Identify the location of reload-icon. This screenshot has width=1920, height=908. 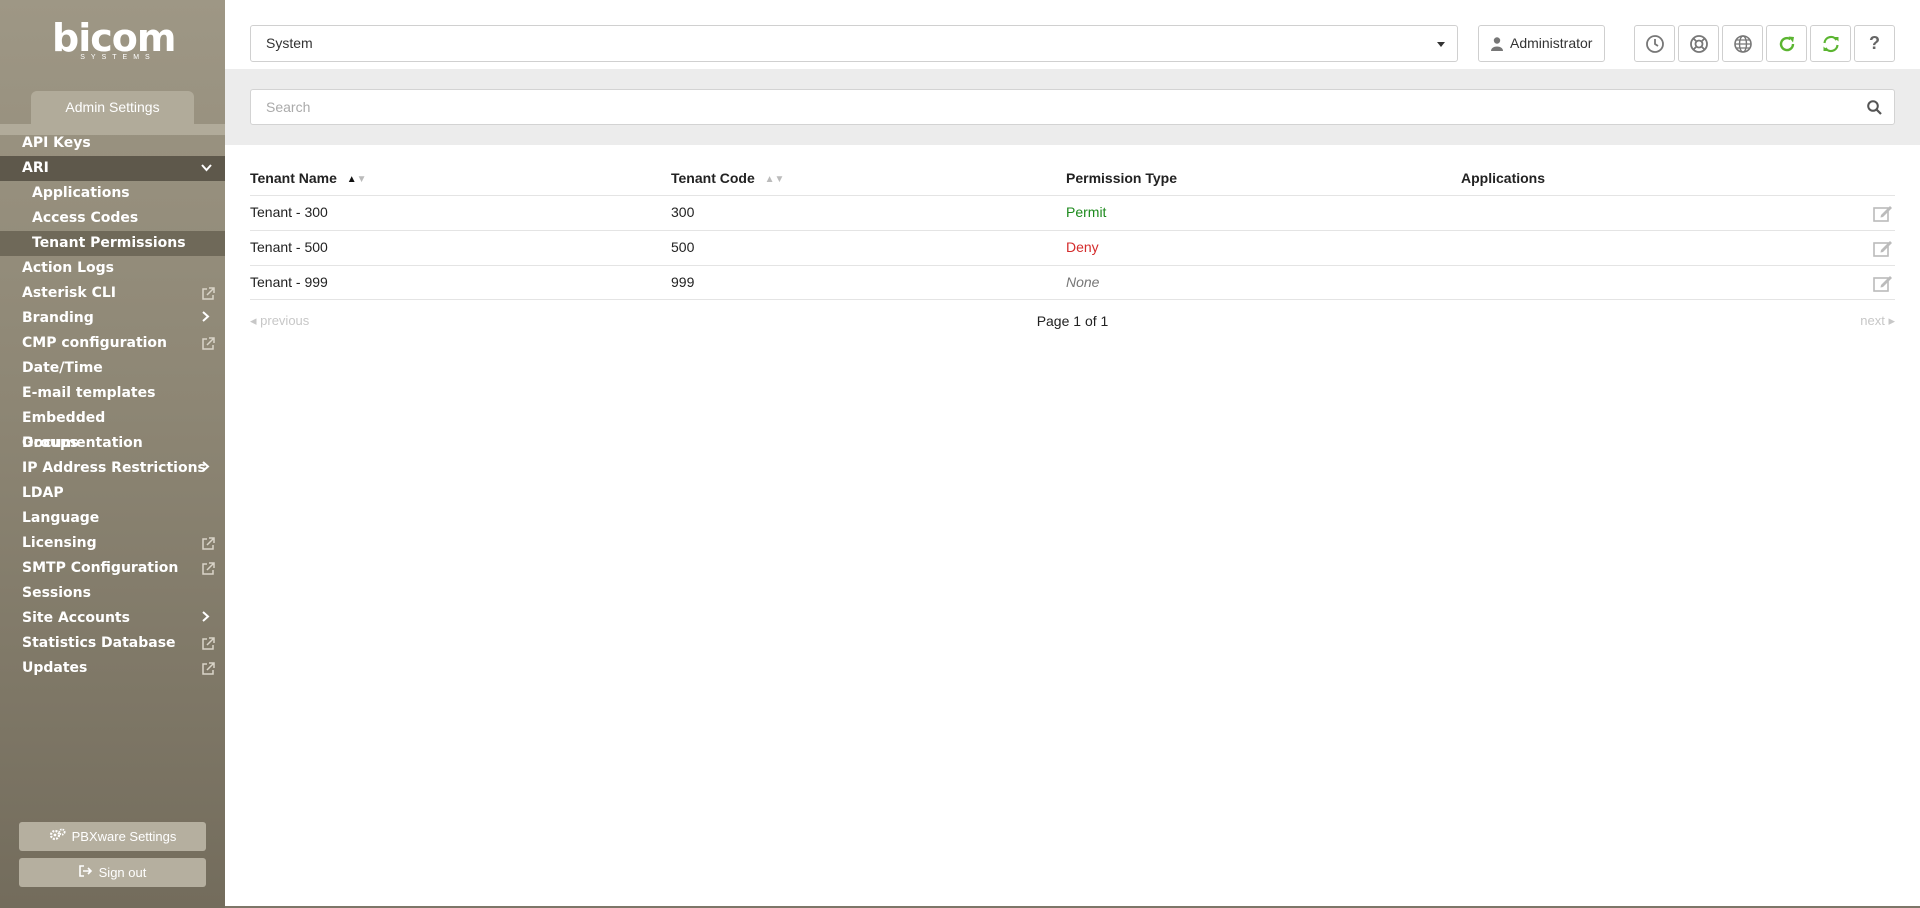
(1786, 43).